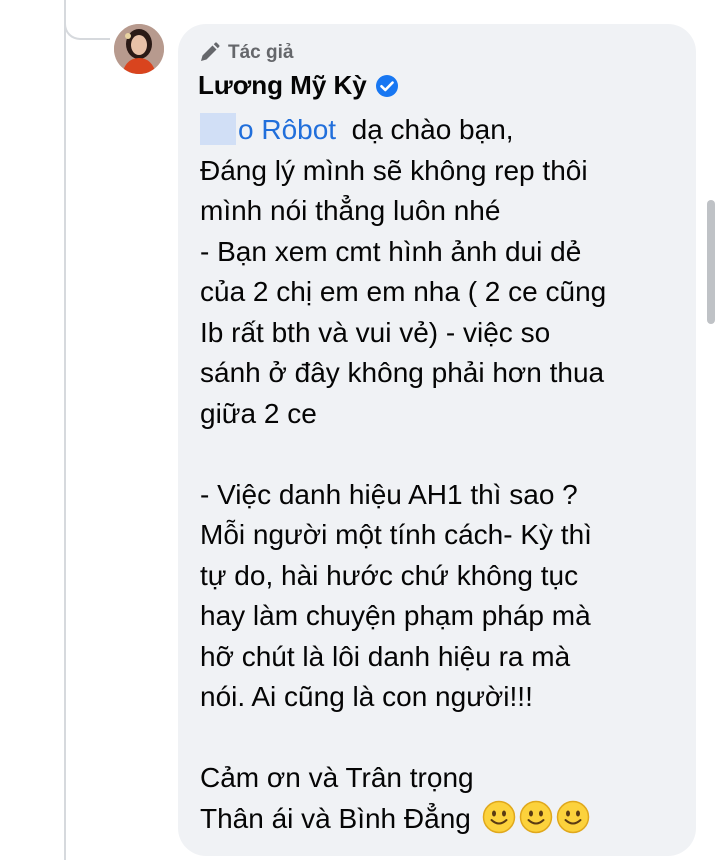 The image size is (720, 860). I want to click on comment-line: sánh ở đây không phải hơn thua, so click(402, 372).